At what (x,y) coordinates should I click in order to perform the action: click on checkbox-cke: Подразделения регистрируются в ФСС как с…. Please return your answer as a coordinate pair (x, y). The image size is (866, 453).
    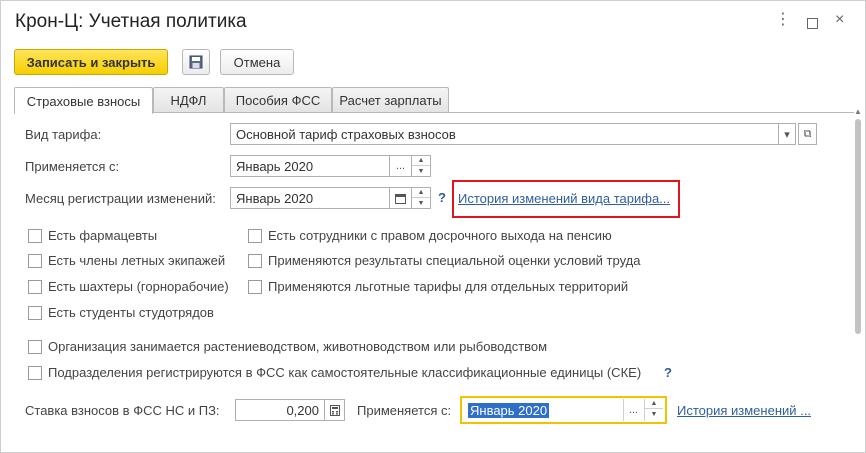
    Looking at the image, I should click on (334, 372).